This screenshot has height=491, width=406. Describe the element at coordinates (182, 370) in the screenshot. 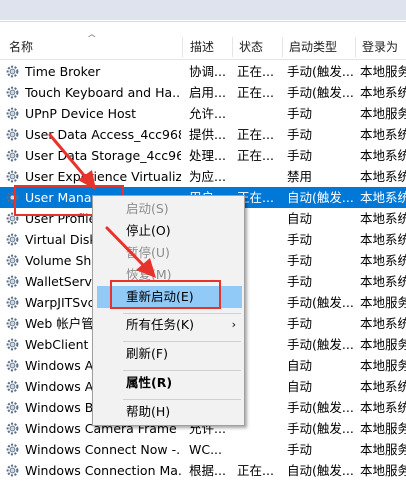

I see `menu-separator` at that location.